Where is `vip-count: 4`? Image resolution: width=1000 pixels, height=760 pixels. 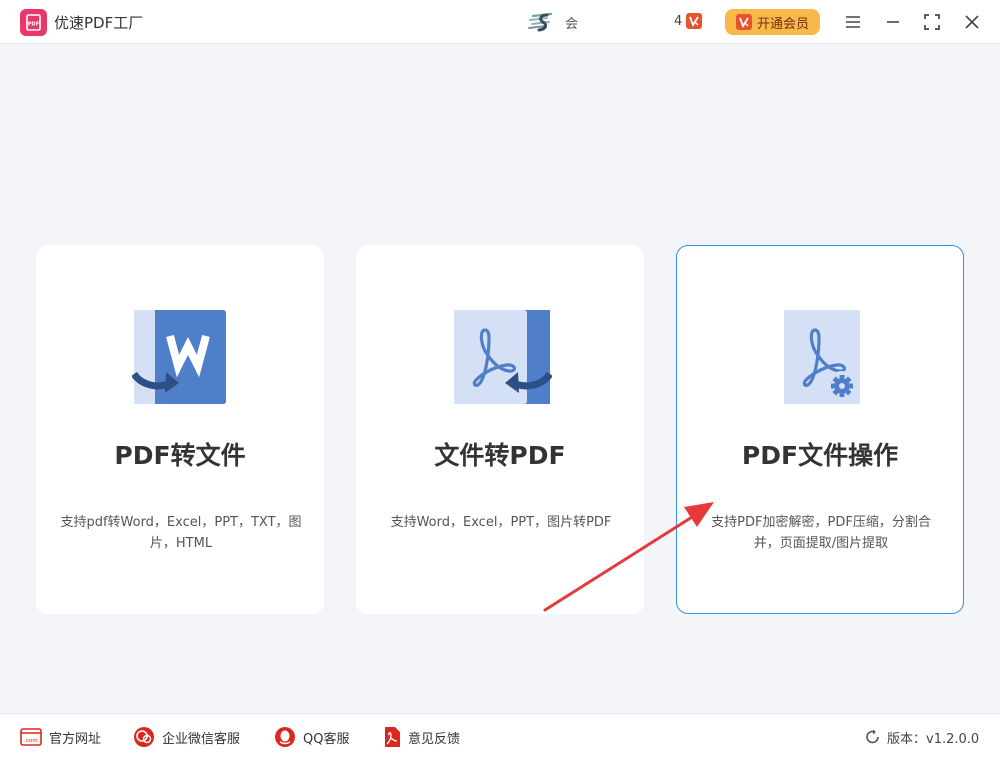 vip-count: 4 is located at coordinates (688, 21).